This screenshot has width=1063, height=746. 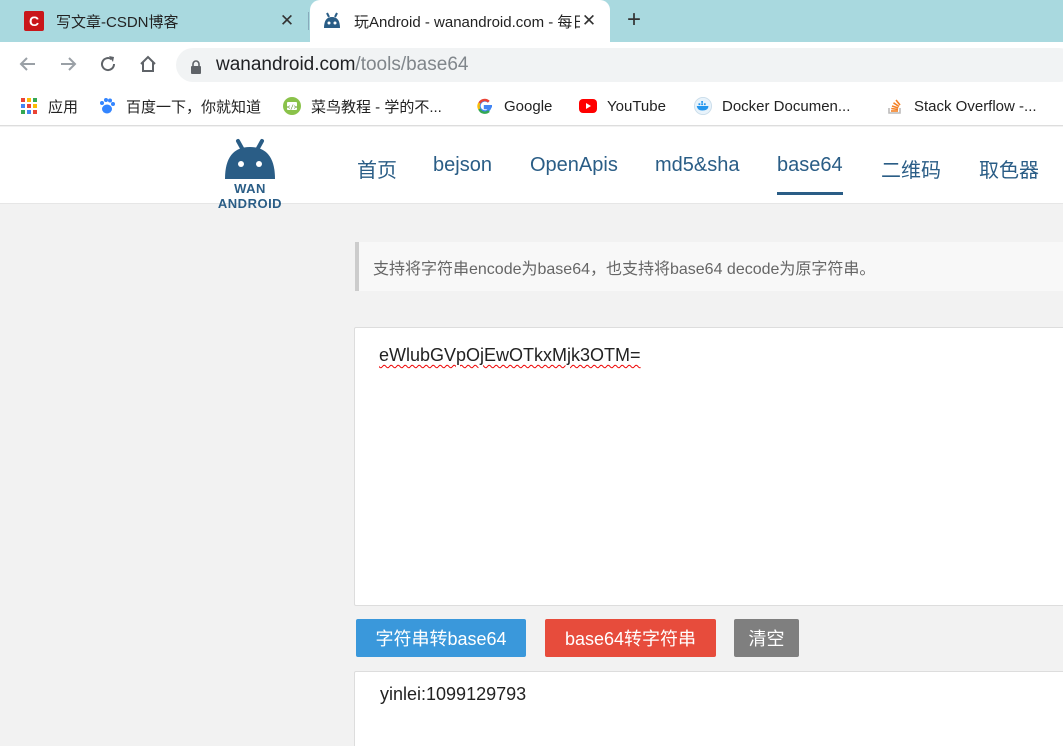 What do you see at coordinates (29, 106) in the screenshot?
I see `apps-grid-icon` at bounding box center [29, 106].